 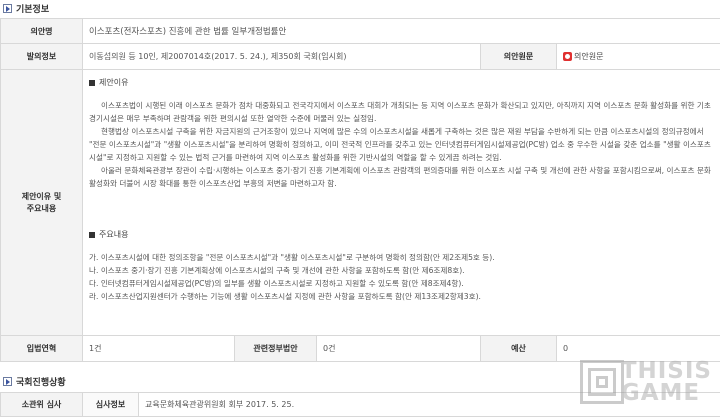 What do you see at coordinates (114, 234) in the screenshot?
I see `main-heading-text: 주요내용` at bounding box center [114, 234].